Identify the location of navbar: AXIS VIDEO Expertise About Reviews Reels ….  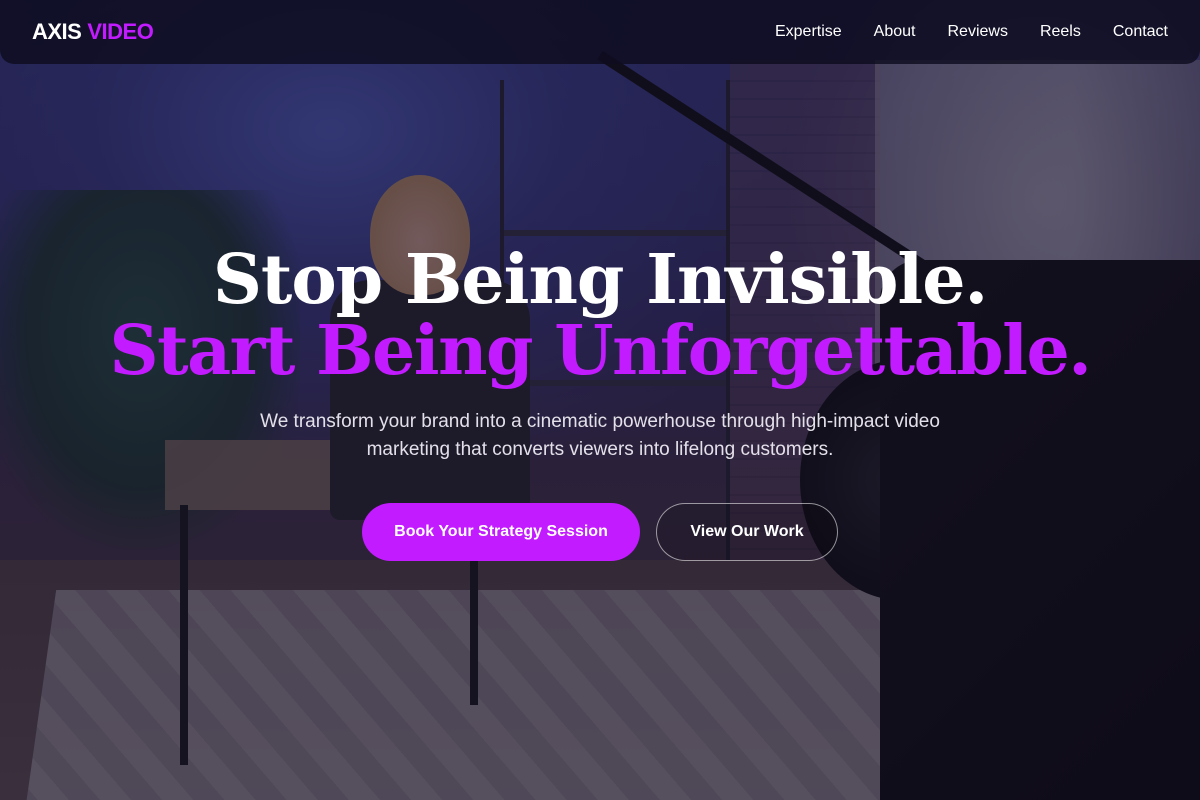
(600, 32).